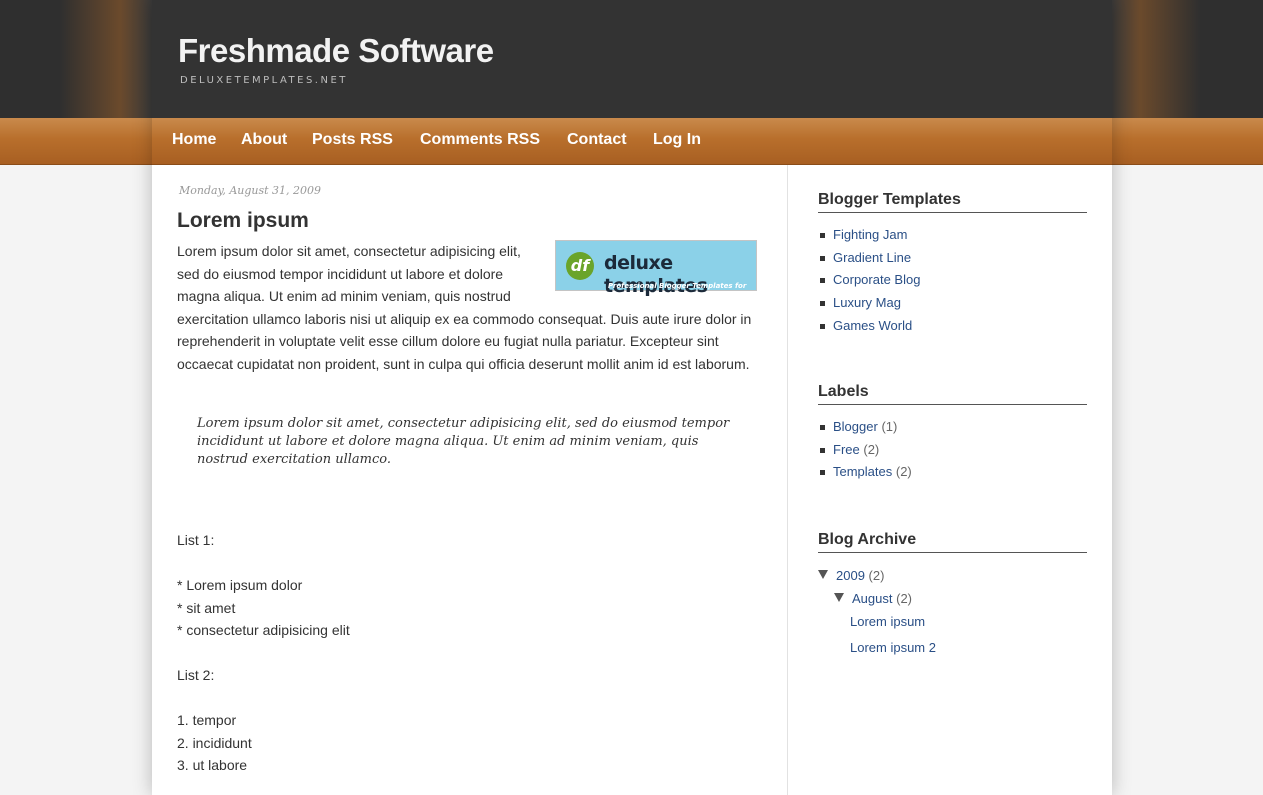 Image resolution: width=1263 pixels, height=795 pixels. What do you see at coordinates (872, 325) in the screenshot?
I see `template-link-games-world: Games World` at bounding box center [872, 325].